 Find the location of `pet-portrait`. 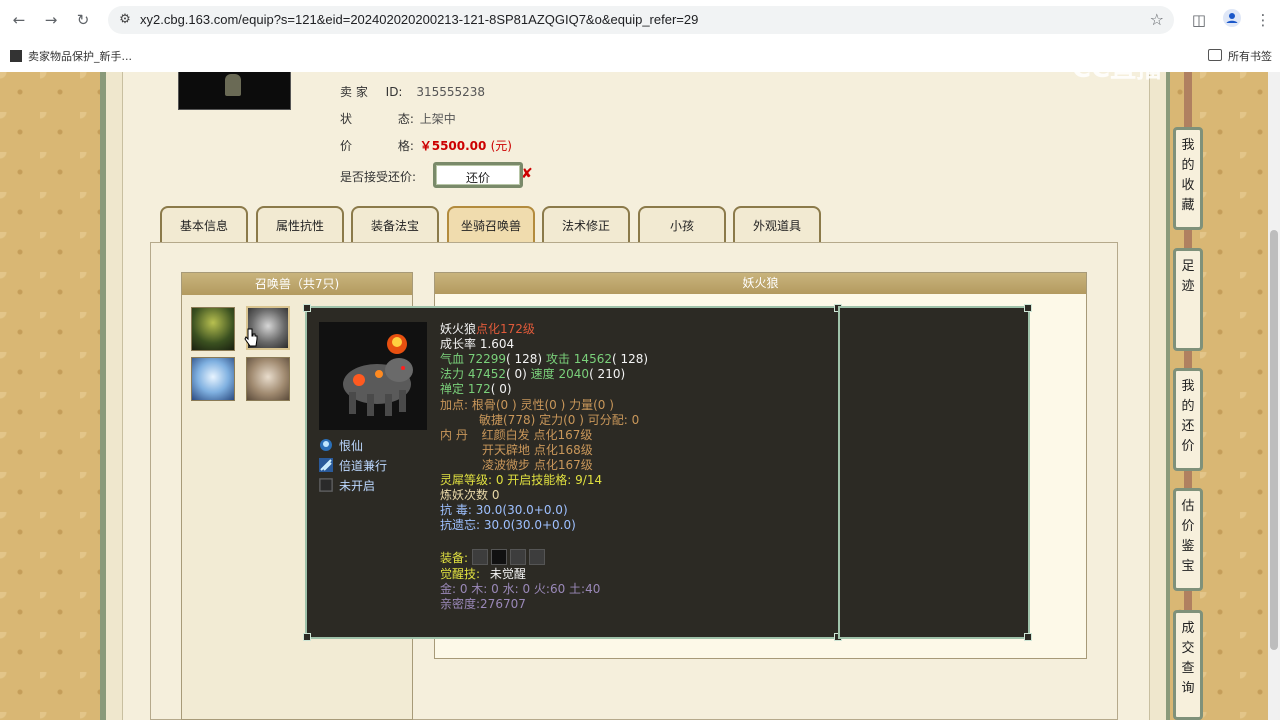

pet-portrait is located at coordinates (373, 376).